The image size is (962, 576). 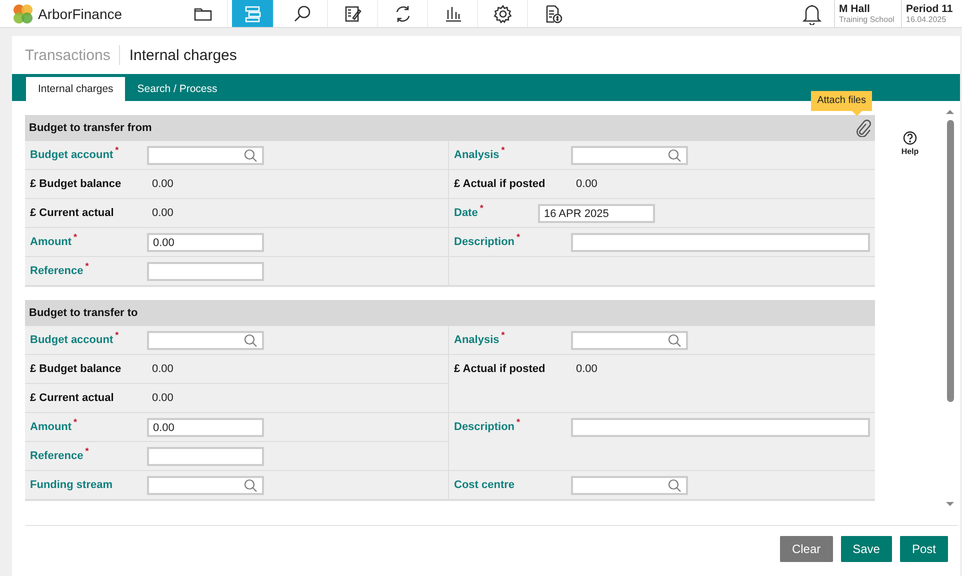 I want to click on action-button: Save, so click(x=866, y=549).